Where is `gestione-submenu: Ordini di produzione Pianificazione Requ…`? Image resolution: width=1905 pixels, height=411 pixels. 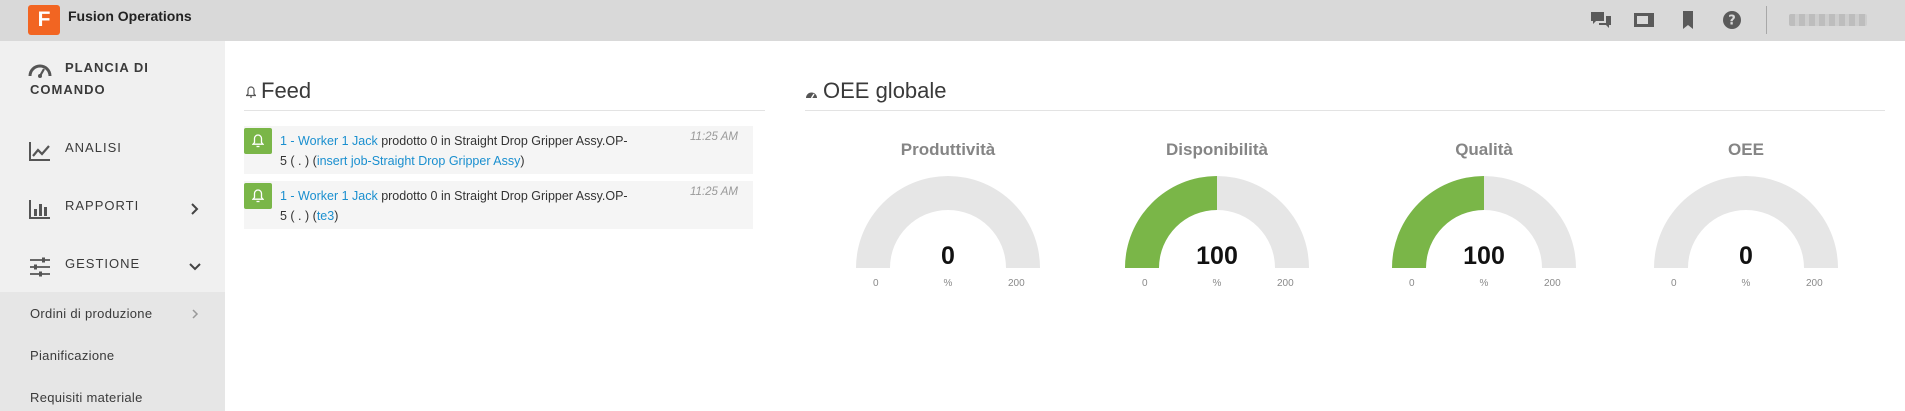
gestione-submenu: Ordini di produzione Pianificazione Requ… is located at coordinates (112, 351).